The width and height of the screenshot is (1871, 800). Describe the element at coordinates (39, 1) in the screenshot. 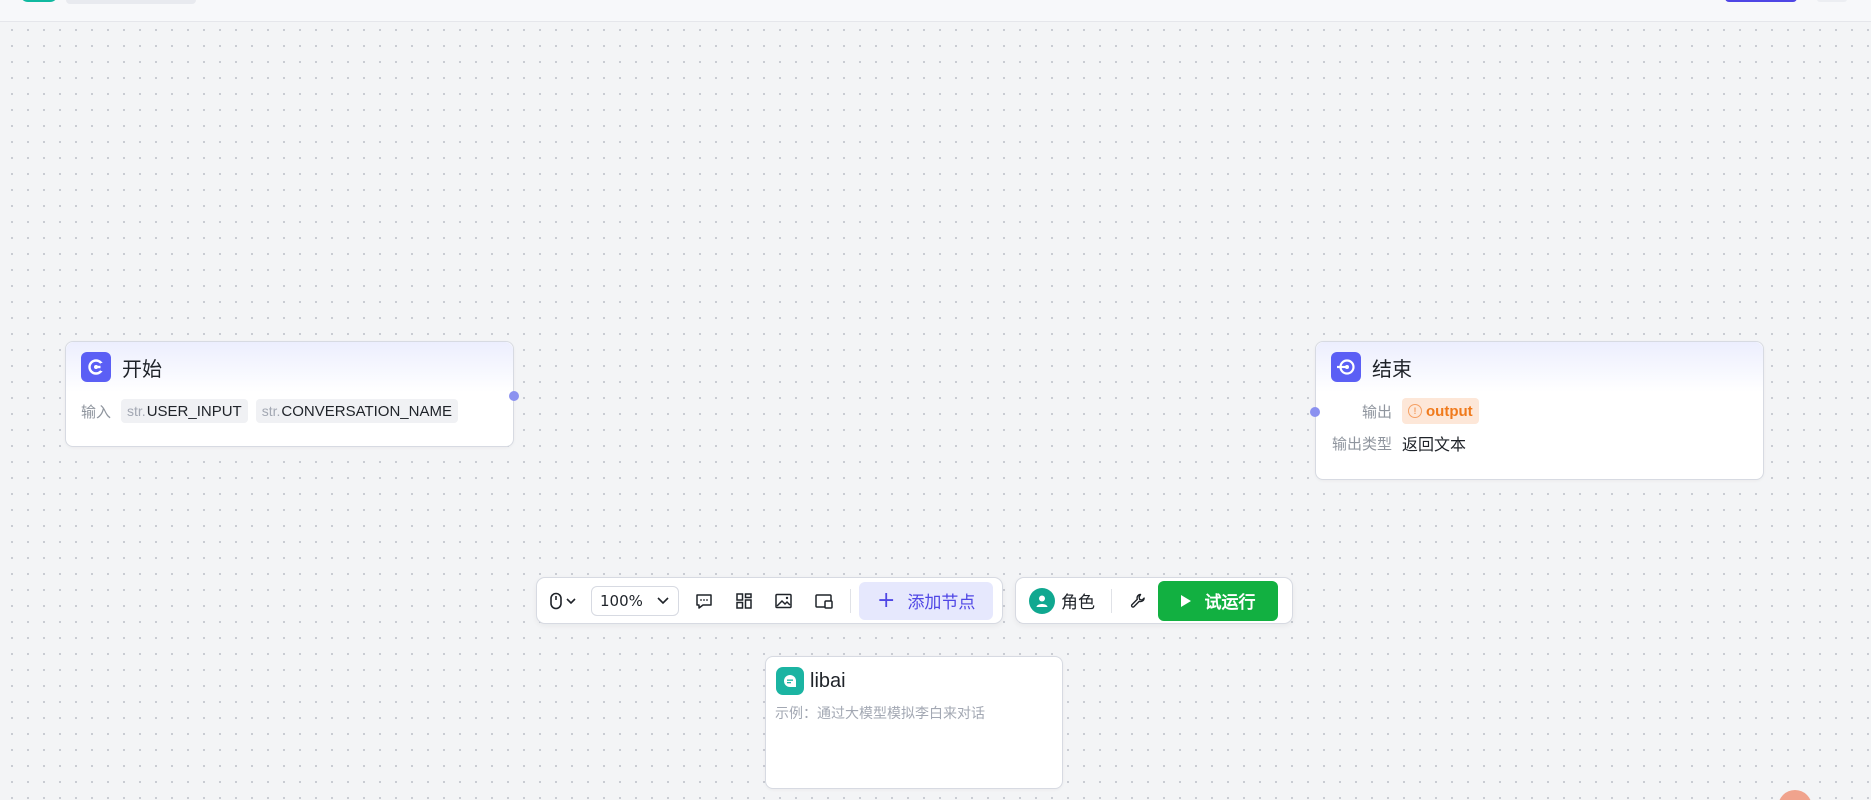

I see `app-logo` at that location.